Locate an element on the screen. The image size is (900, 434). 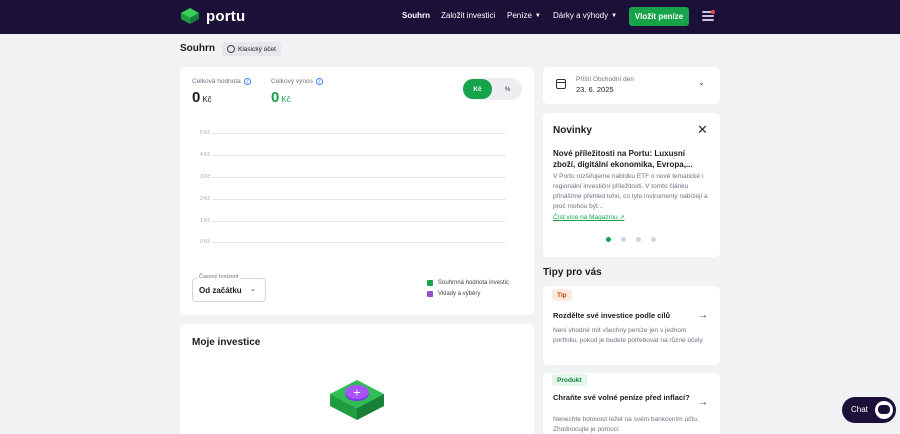
logo-text: portu is located at coordinates (226, 16).